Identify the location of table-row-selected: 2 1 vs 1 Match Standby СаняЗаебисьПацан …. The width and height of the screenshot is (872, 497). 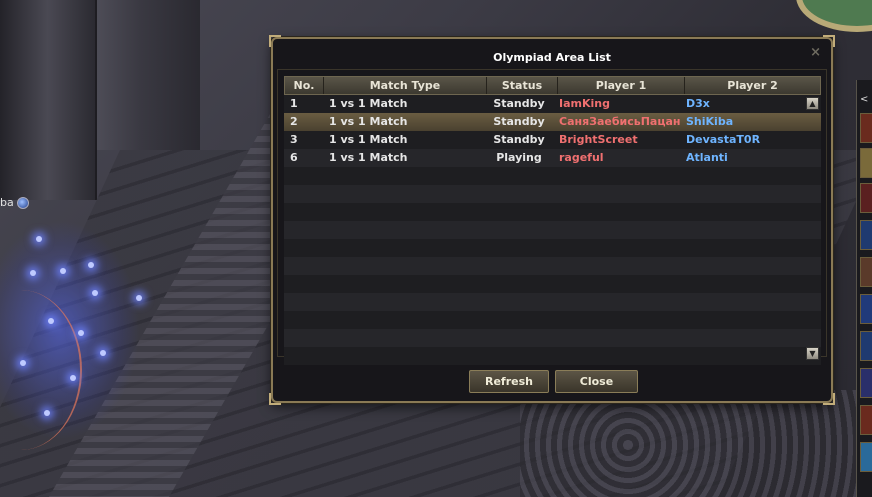
(552, 122).